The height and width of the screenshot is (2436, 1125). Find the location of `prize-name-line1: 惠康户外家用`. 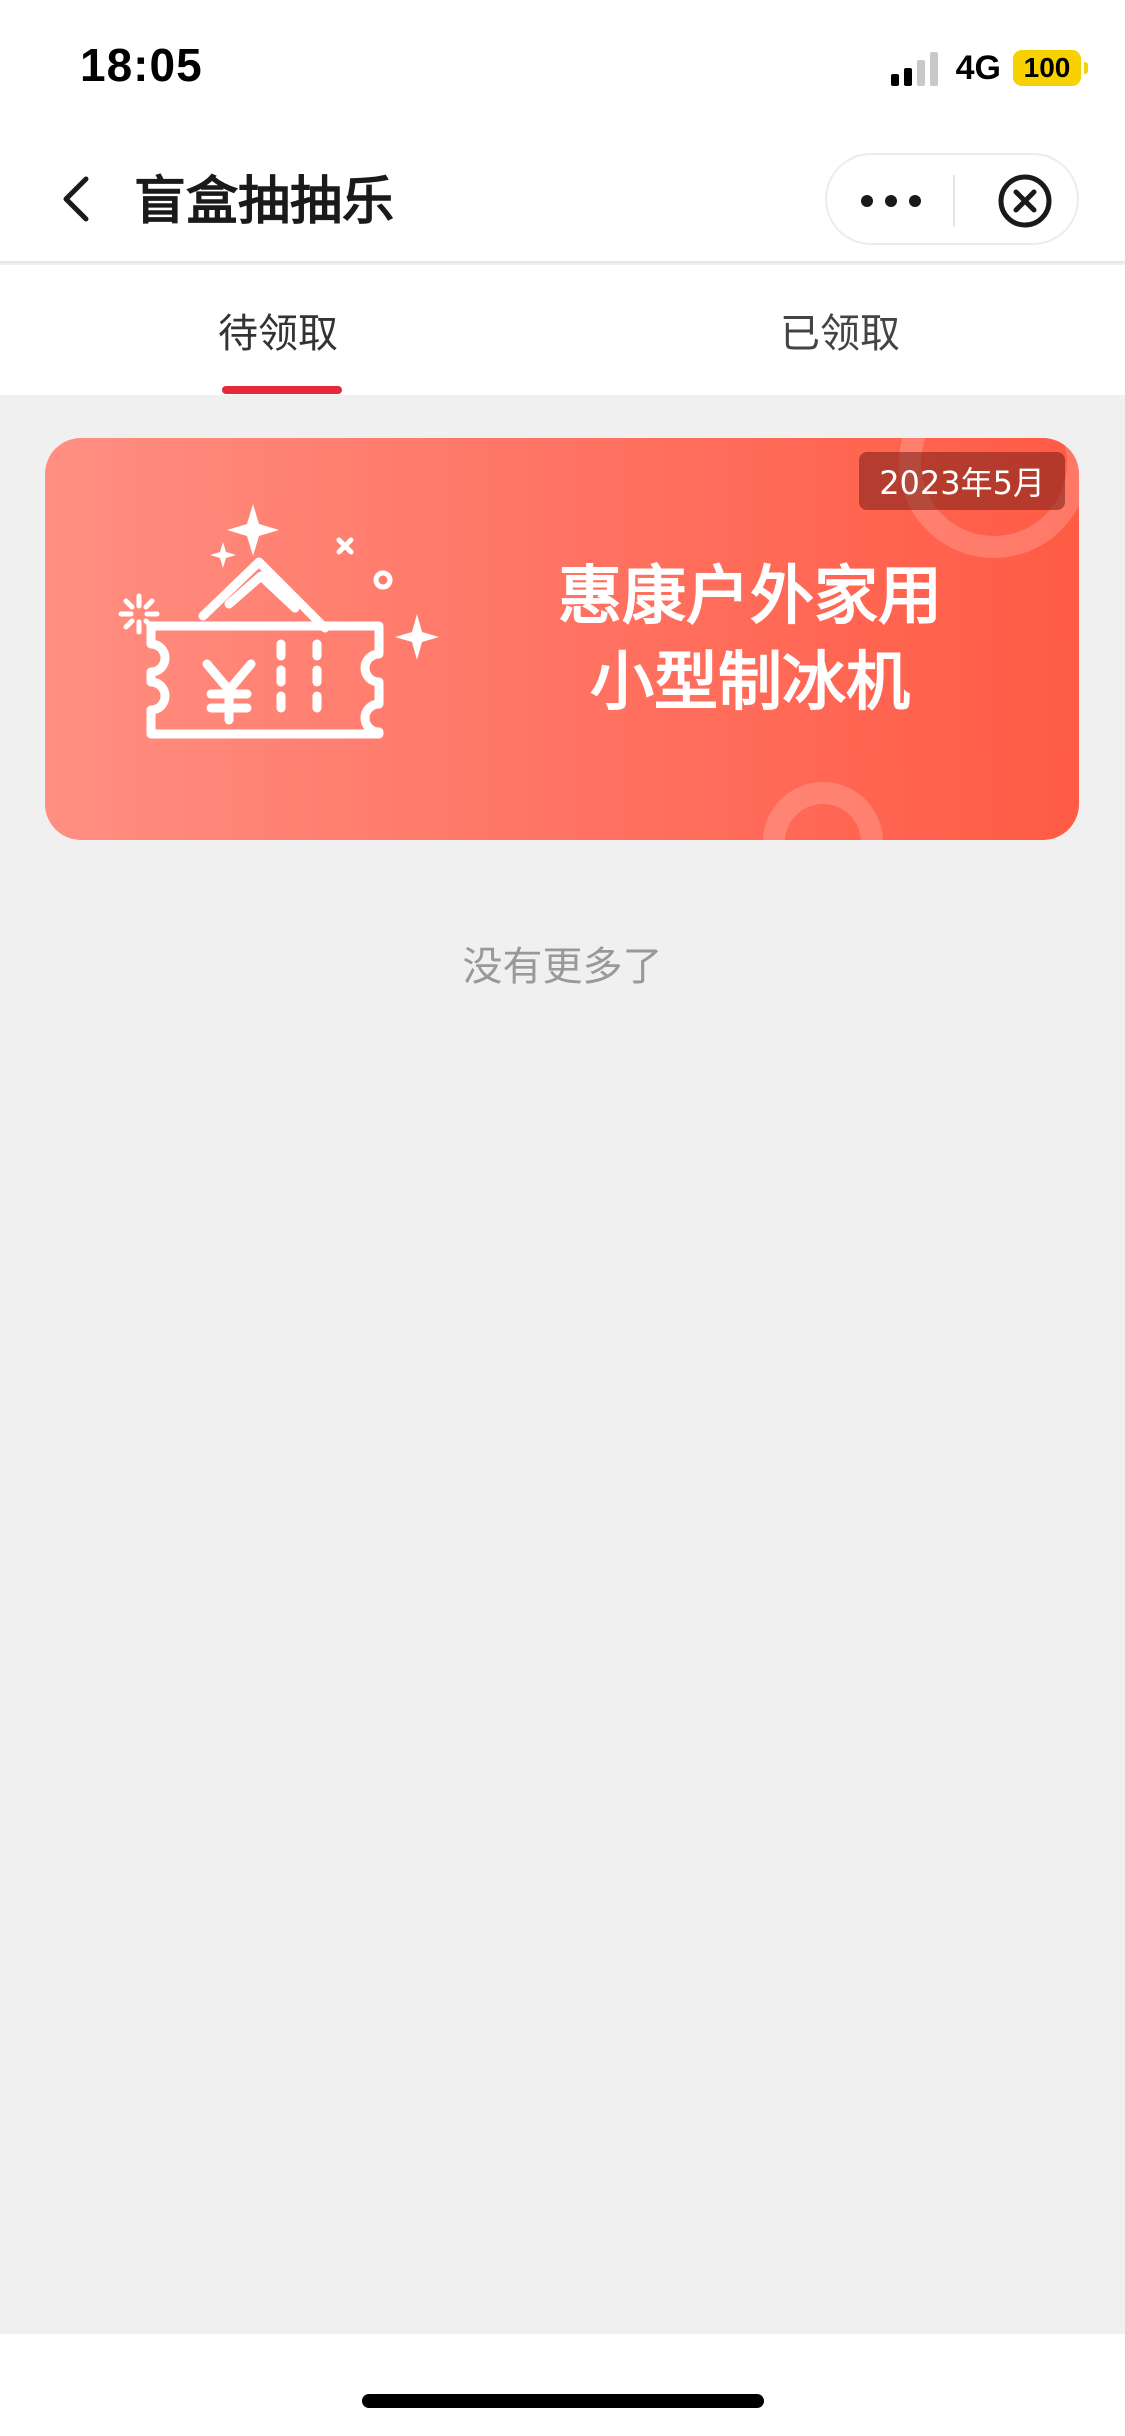

prize-name-line1: 惠康户外家用 is located at coordinates (750, 597).